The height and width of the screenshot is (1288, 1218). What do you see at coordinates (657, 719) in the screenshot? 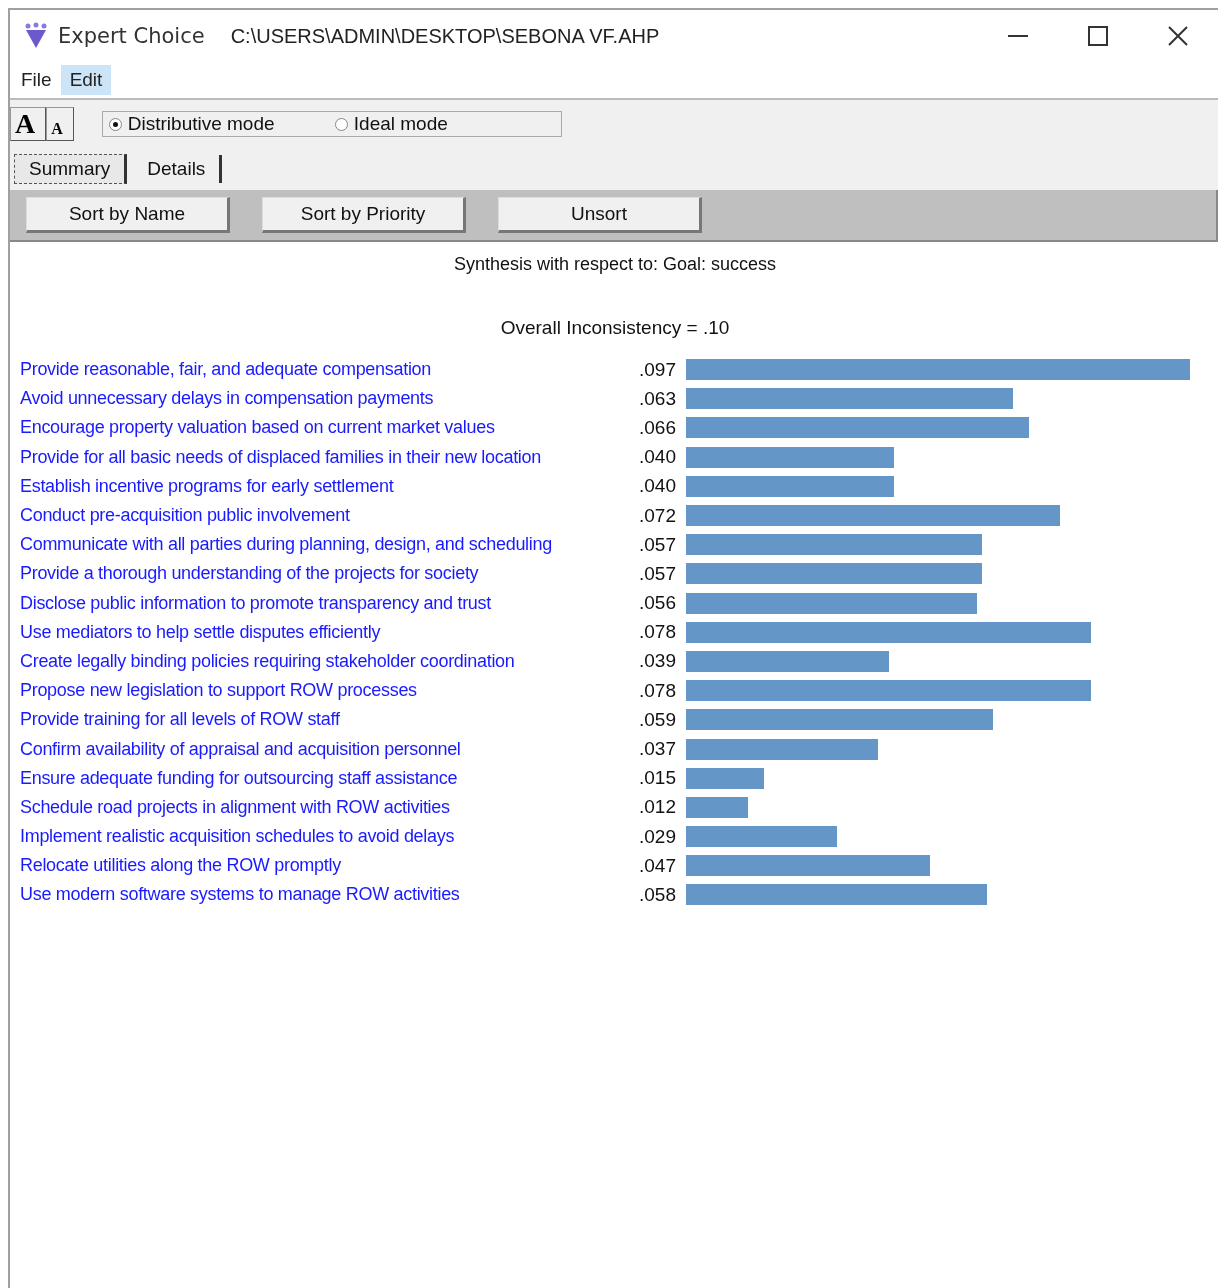
I see `priority-value: .059` at bounding box center [657, 719].